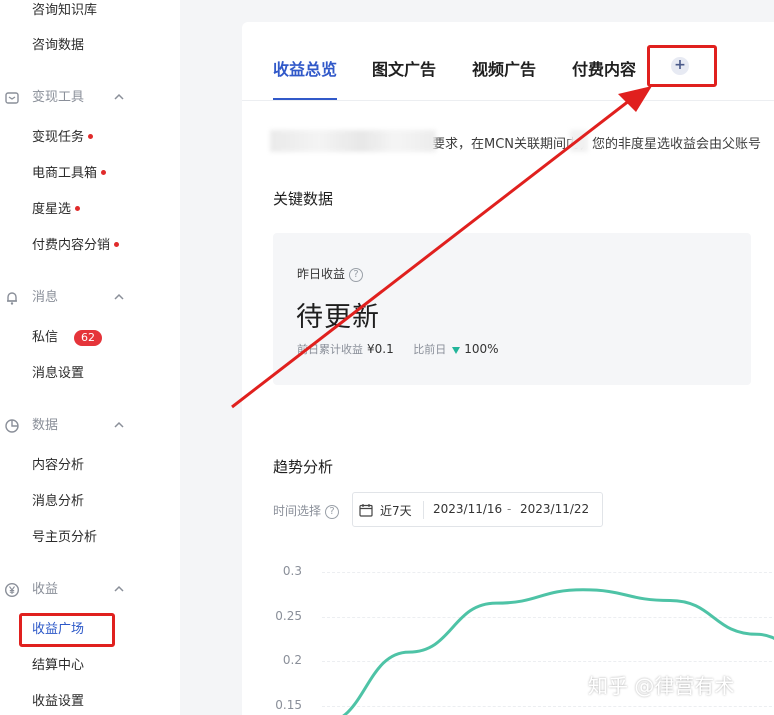 The image size is (774, 715). What do you see at coordinates (635, 99) in the screenshot?
I see `arrow-head` at bounding box center [635, 99].